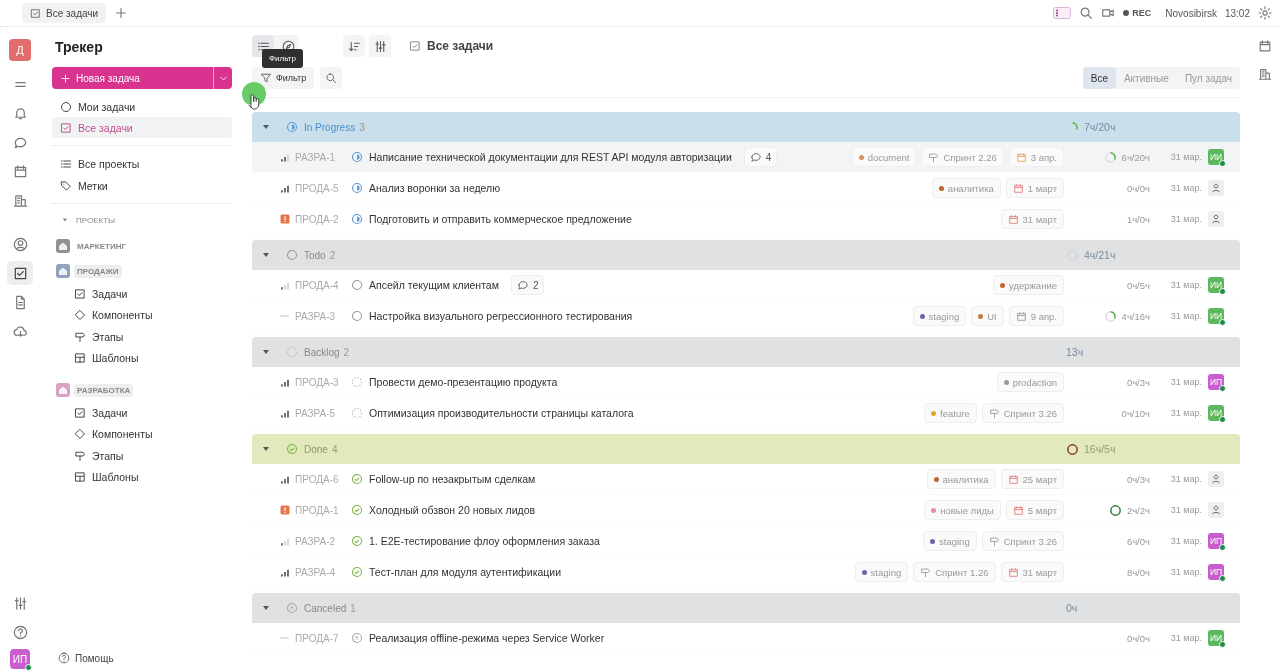 This screenshot has width=1280, height=672. What do you see at coordinates (746, 352) in the screenshot?
I see `group-header: Backlog 2 13ч` at bounding box center [746, 352].